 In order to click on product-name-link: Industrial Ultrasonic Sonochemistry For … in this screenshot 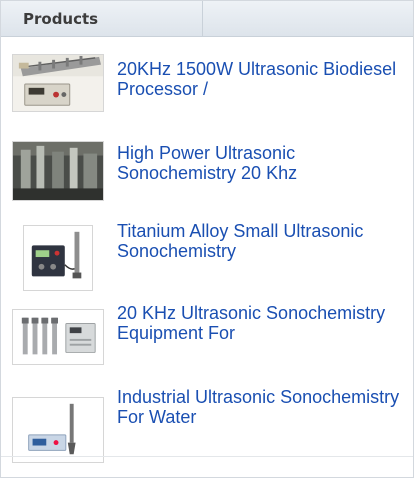, I will do `click(262, 407)`.